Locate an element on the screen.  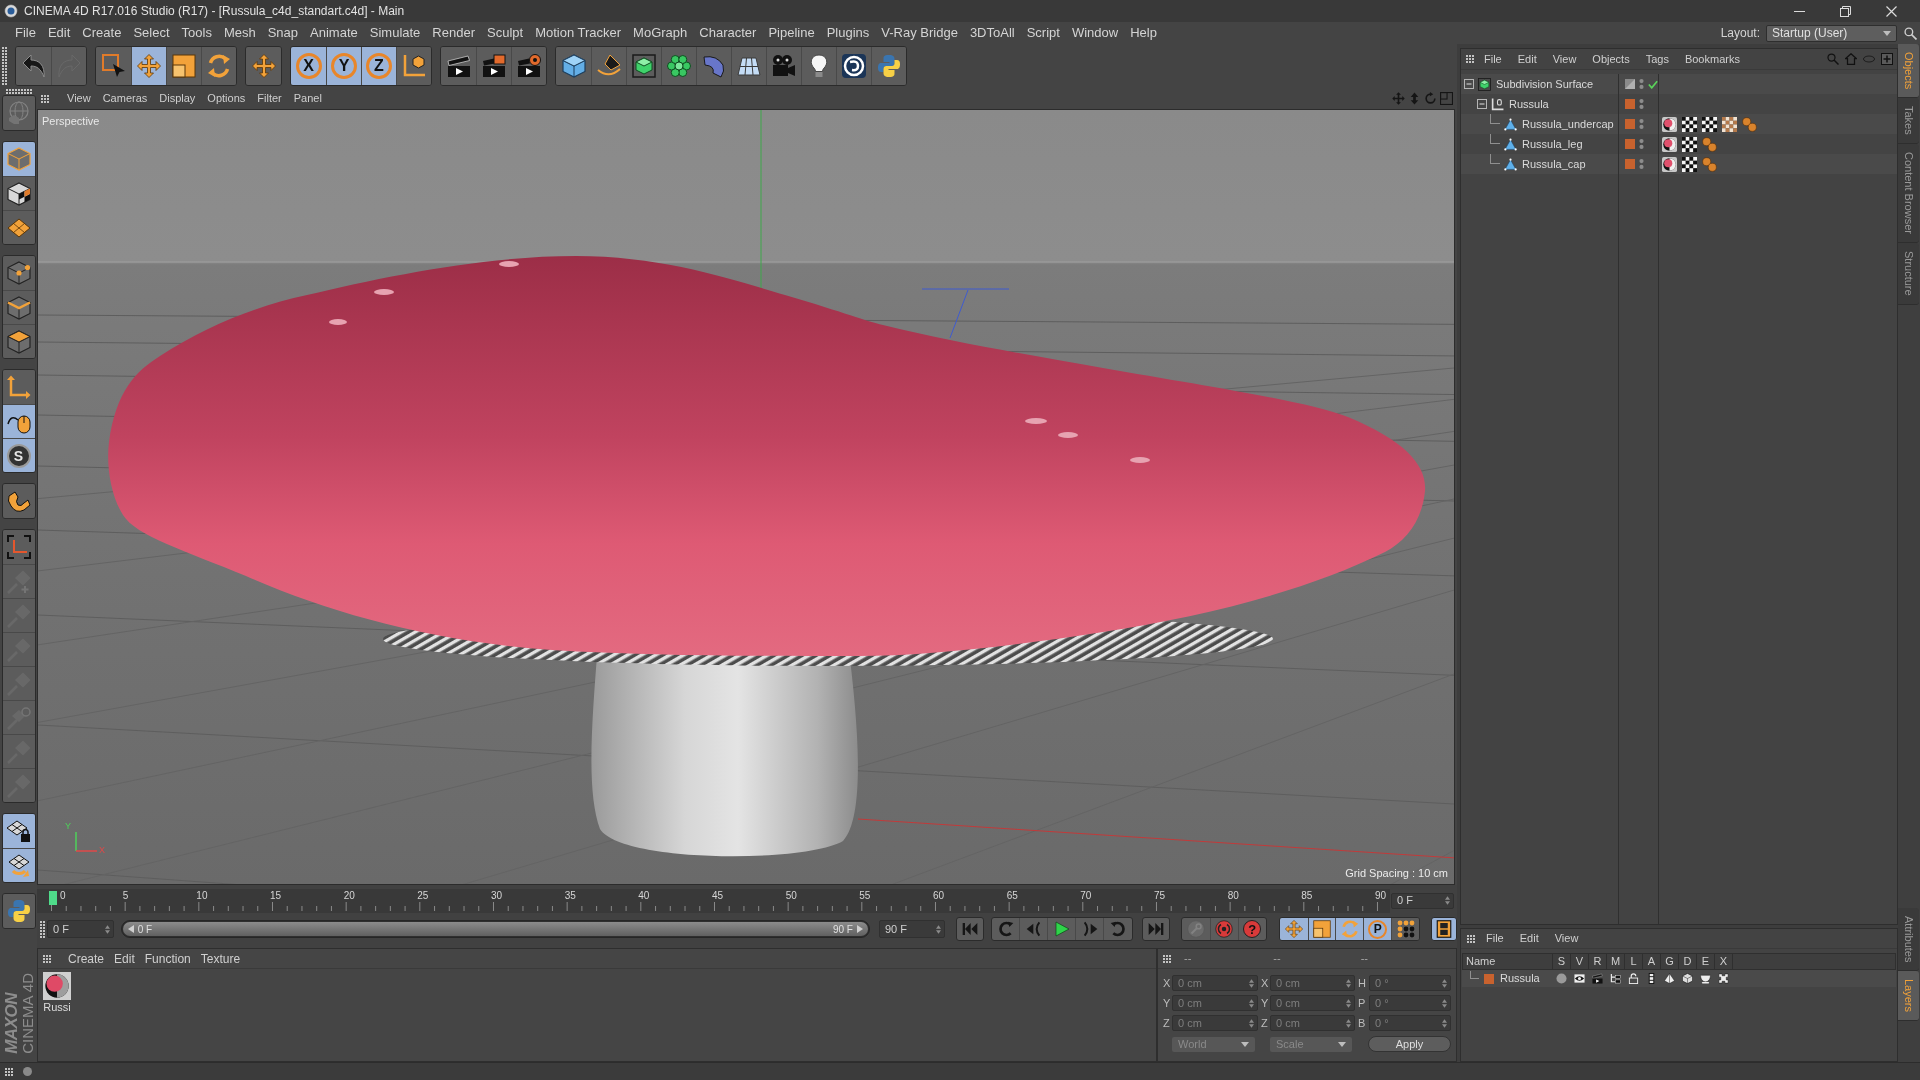
current-frame-field: 0 F is located at coordinates (1422, 900).